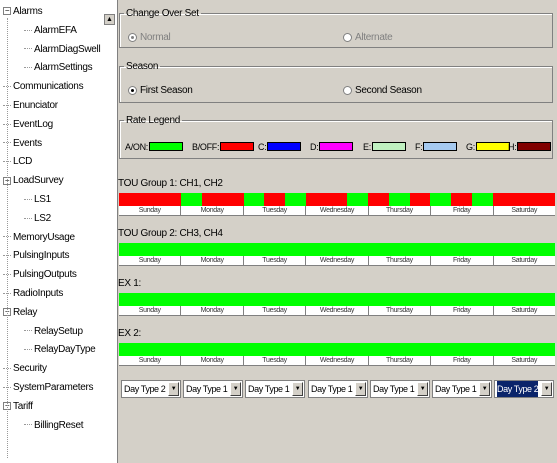  What do you see at coordinates (36, 255) in the screenshot?
I see `tree-item: PulsingInputs` at bounding box center [36, 255].